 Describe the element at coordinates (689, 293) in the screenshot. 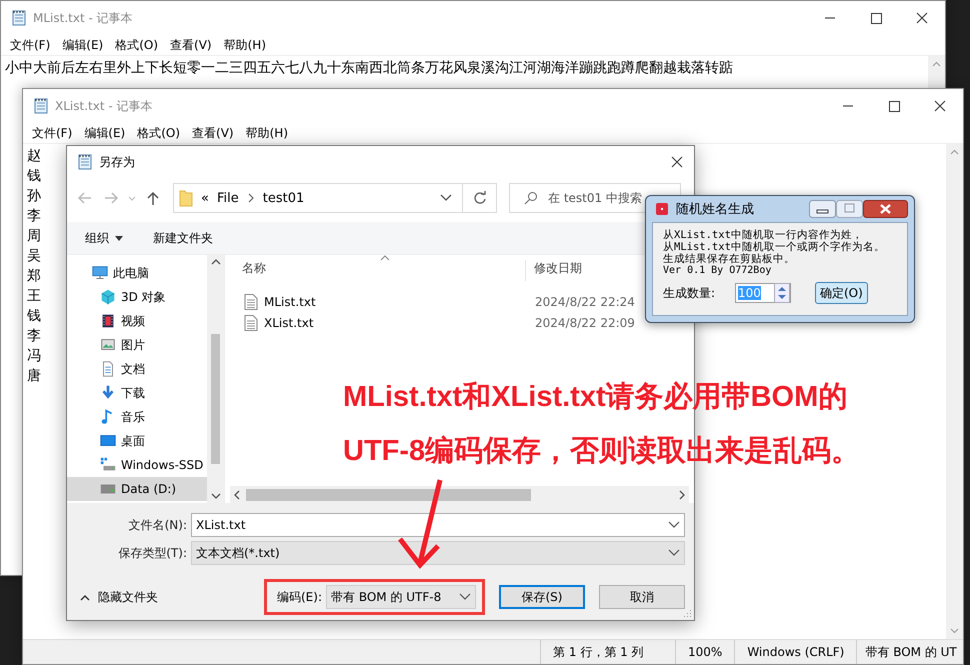

I see `field-label: 生成数量:` at that location.